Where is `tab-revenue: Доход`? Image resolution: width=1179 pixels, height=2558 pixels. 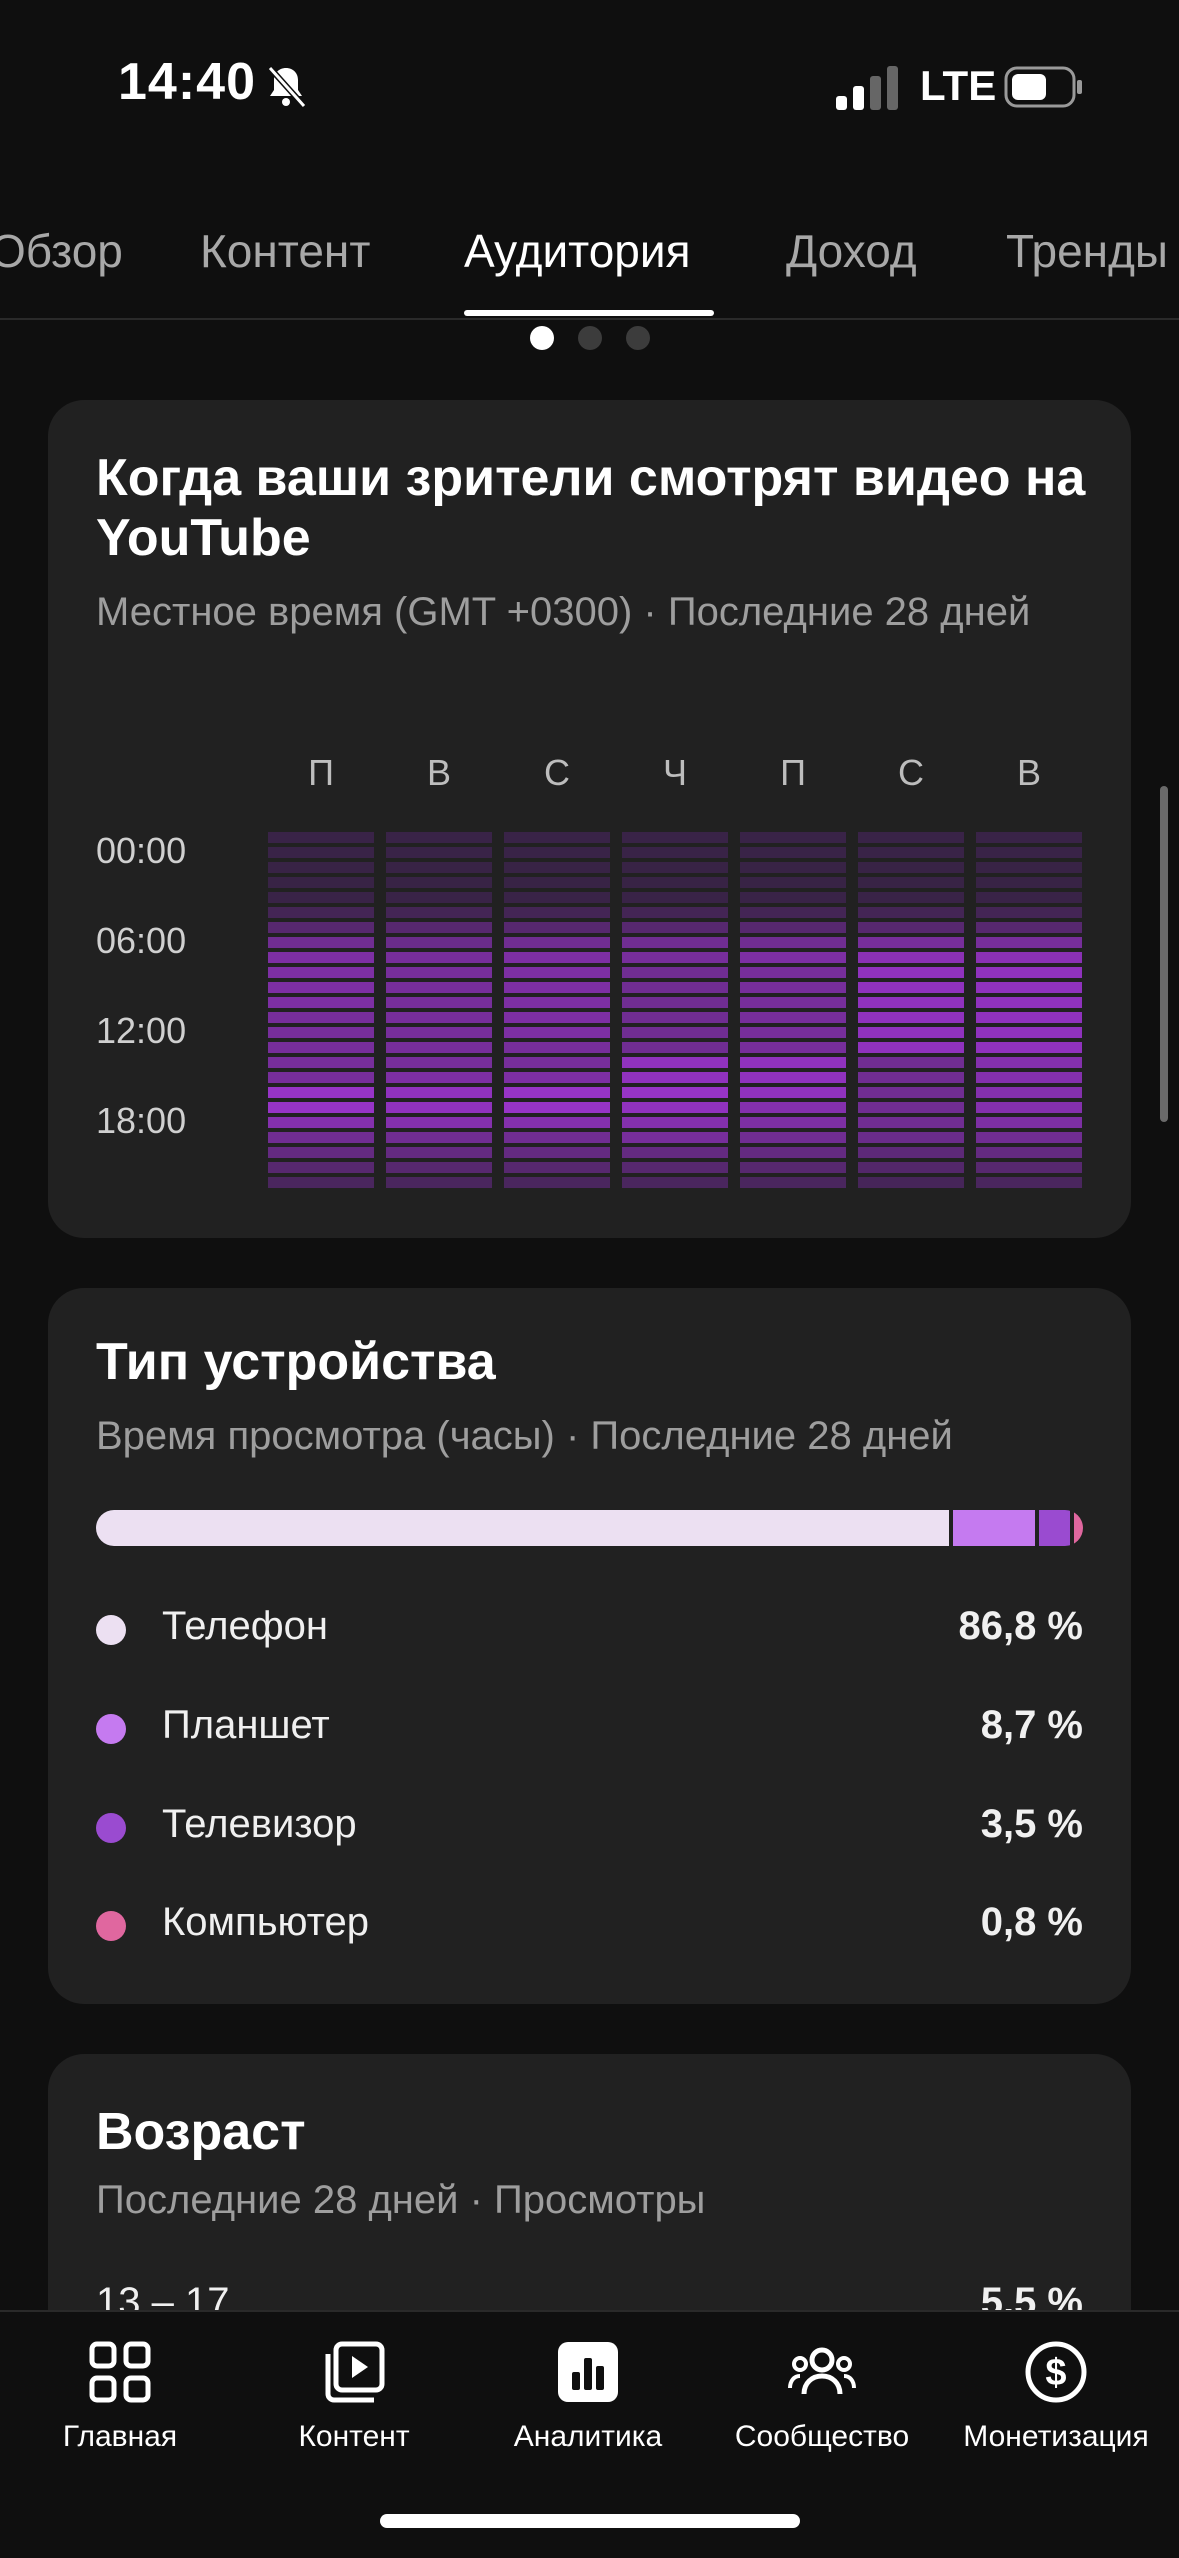 tab-revenue: Доход is located at coordinates (851, 251).